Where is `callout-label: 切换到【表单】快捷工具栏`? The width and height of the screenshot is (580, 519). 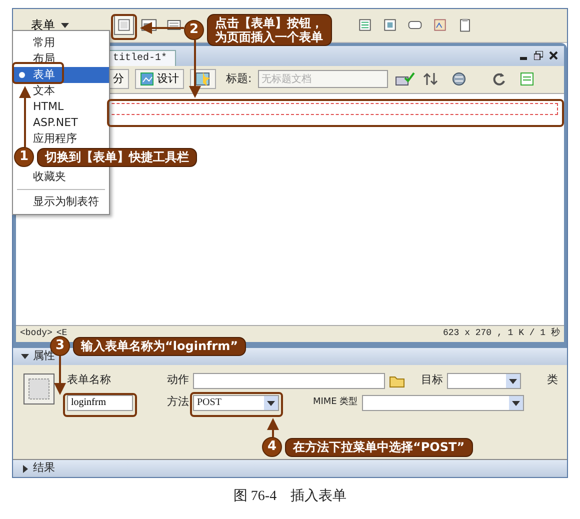 callout-label: 切换到【表单】快捷工具栏 is located at coordinates (117, 157).